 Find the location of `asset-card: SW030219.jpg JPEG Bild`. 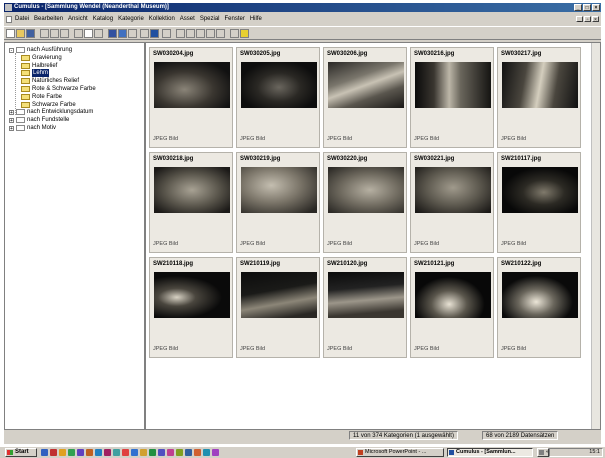

asset-card: SW030219.jpg JPEG Bild is located at coordinates (278, 202).